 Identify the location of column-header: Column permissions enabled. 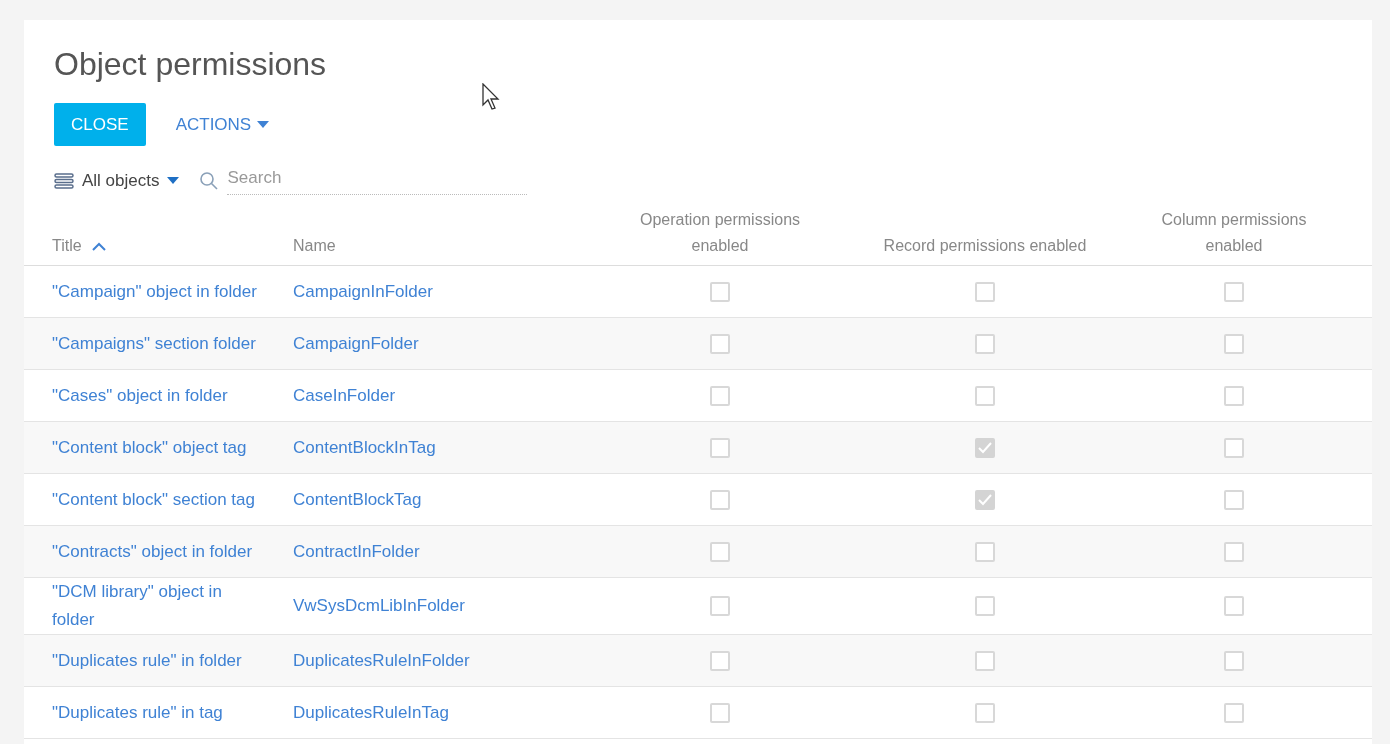
(1234, 233).